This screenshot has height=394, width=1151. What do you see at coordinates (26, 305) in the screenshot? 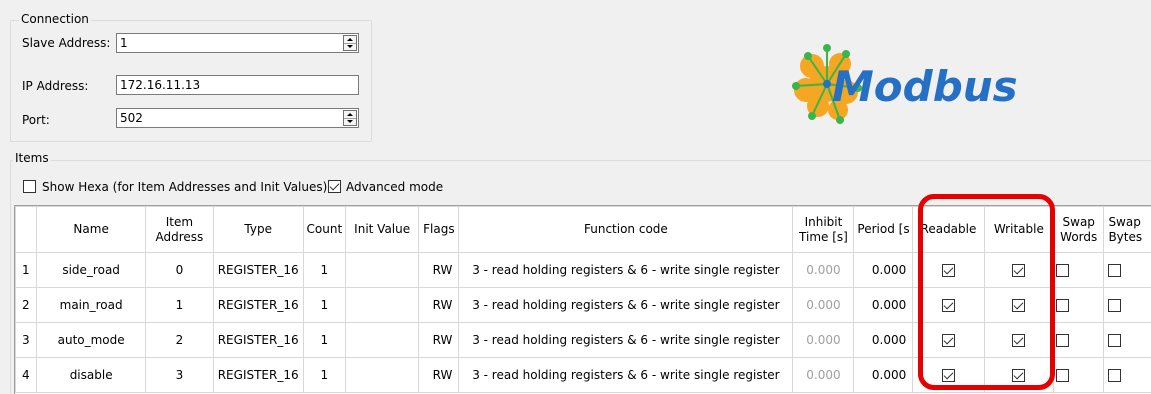
I see `row-number: 2` at bounding box center [26, 305].